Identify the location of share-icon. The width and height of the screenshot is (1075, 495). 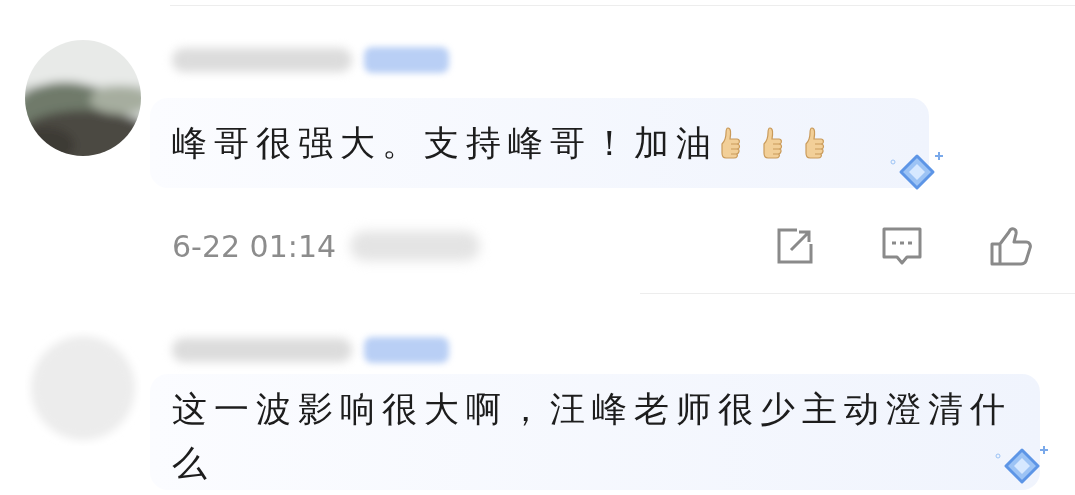
(795, 246).